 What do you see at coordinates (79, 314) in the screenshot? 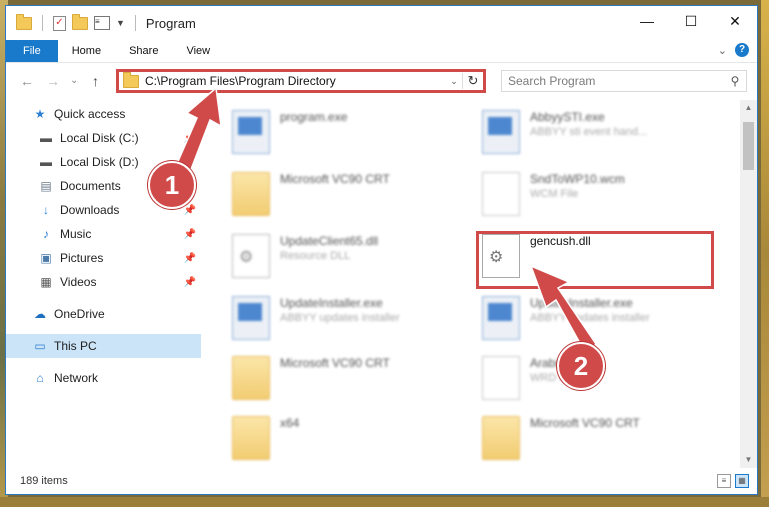
I see `sidebar-item-label: OneDrive` at bounding box center [79, 314].